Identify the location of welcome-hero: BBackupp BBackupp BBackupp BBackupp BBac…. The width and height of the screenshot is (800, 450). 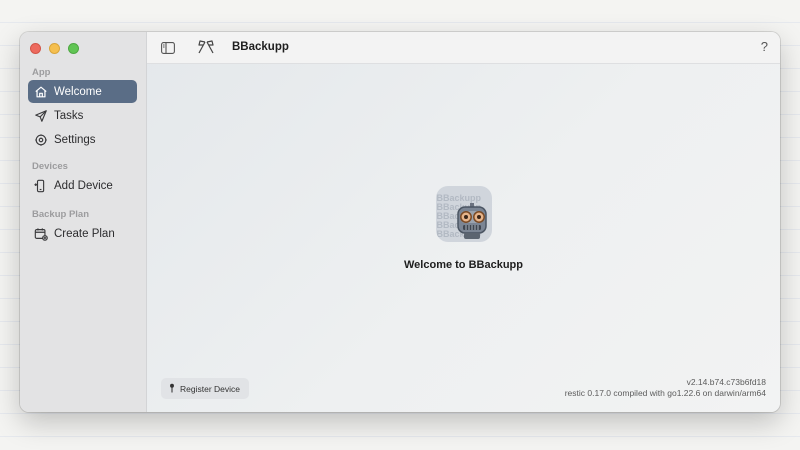
(463, 228).